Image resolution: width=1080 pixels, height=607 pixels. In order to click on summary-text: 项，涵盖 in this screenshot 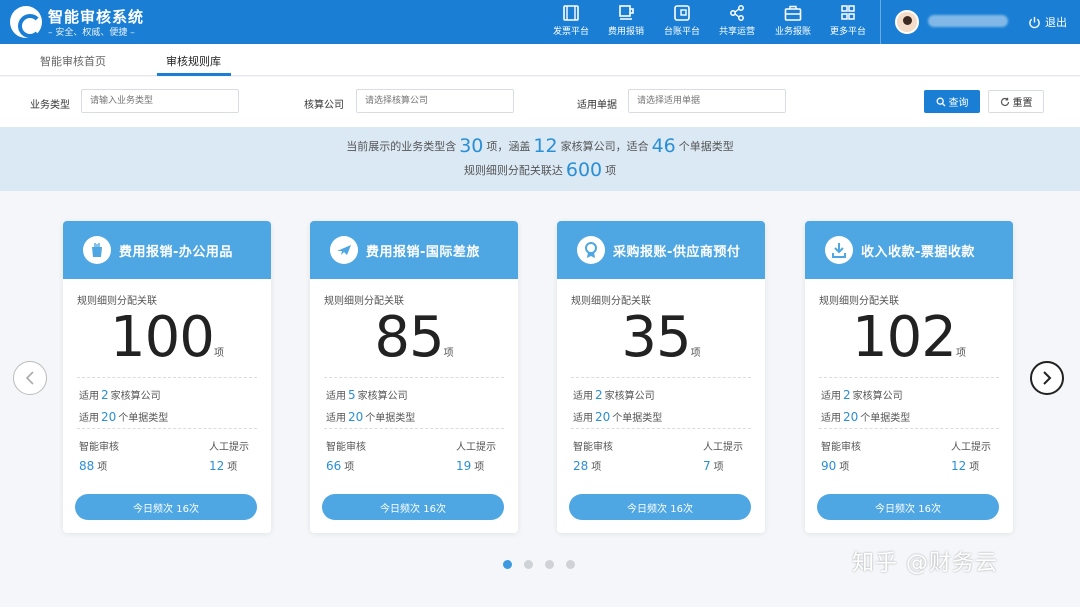, I will do `click(508, 146)`.